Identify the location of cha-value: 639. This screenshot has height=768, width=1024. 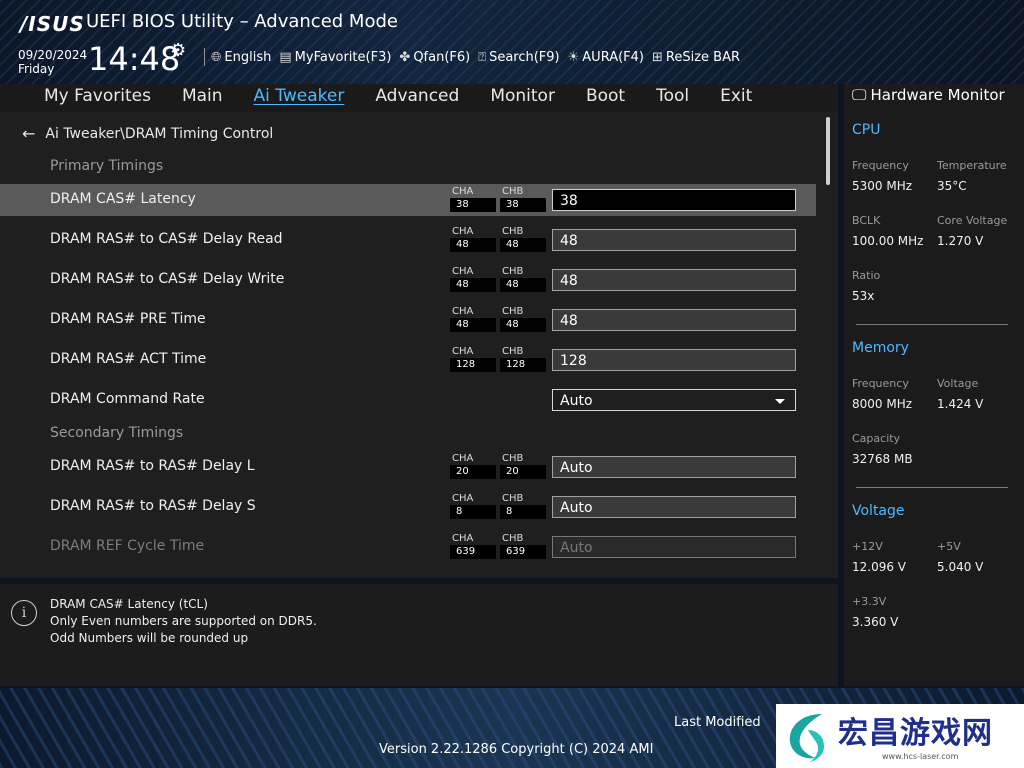
(473, 552).